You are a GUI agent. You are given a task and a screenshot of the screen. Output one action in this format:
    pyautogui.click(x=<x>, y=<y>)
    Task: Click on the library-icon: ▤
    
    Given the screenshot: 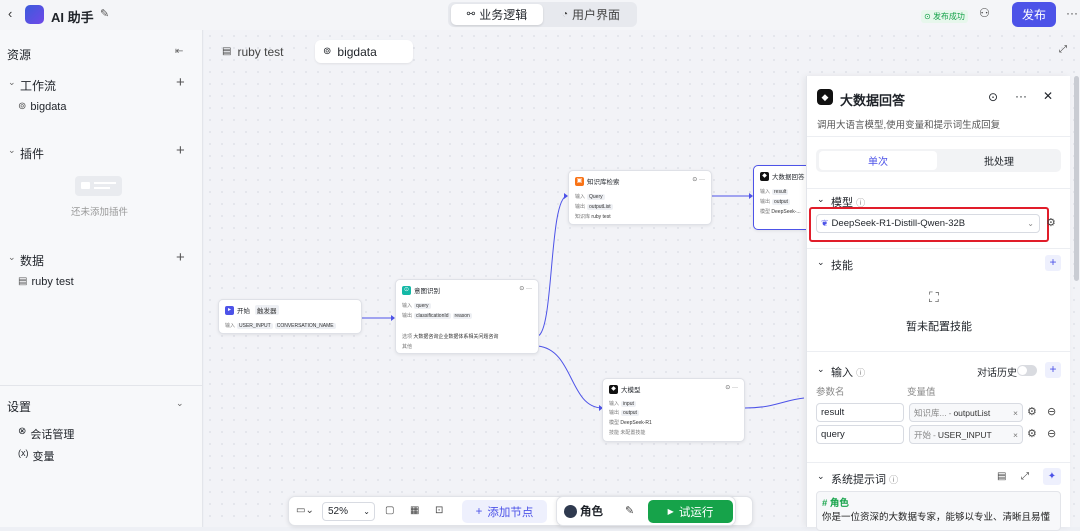 What is the action you would take?
    pyautogui.click(x=1001, y=476)
    